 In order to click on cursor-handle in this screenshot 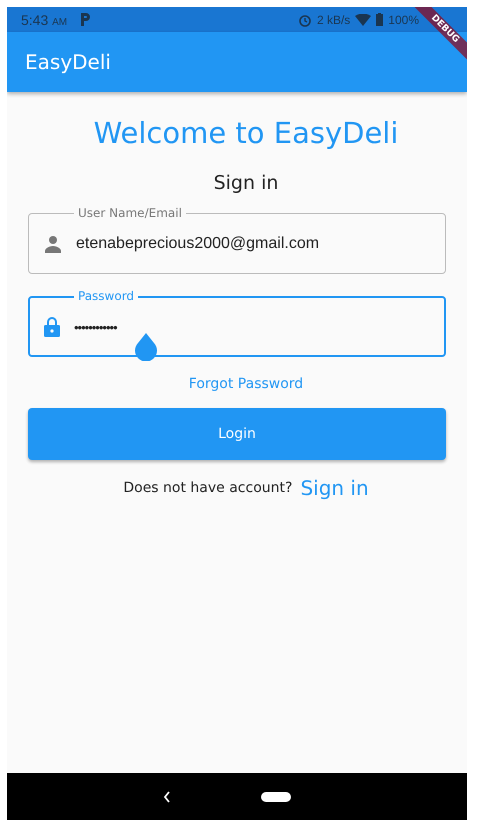, I will do `click(146, 347)`.